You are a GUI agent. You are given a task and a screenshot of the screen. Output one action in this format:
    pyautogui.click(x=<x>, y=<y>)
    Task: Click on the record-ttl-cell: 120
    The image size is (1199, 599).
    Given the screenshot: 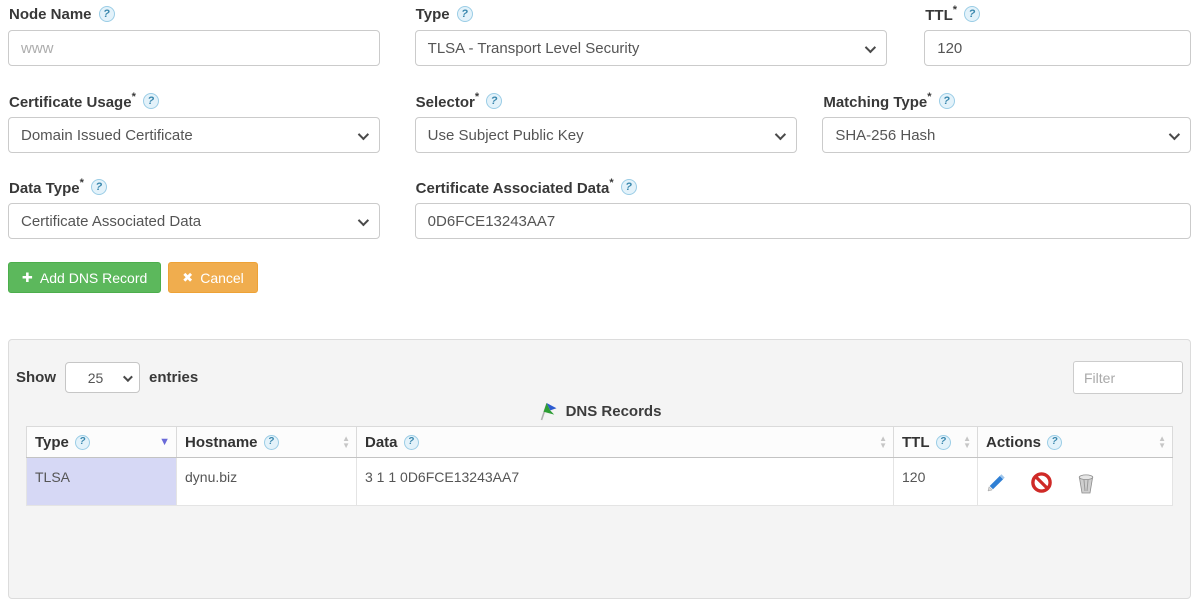 What is the action you would take?
    pyautogui.click(x=935, y=481)
    